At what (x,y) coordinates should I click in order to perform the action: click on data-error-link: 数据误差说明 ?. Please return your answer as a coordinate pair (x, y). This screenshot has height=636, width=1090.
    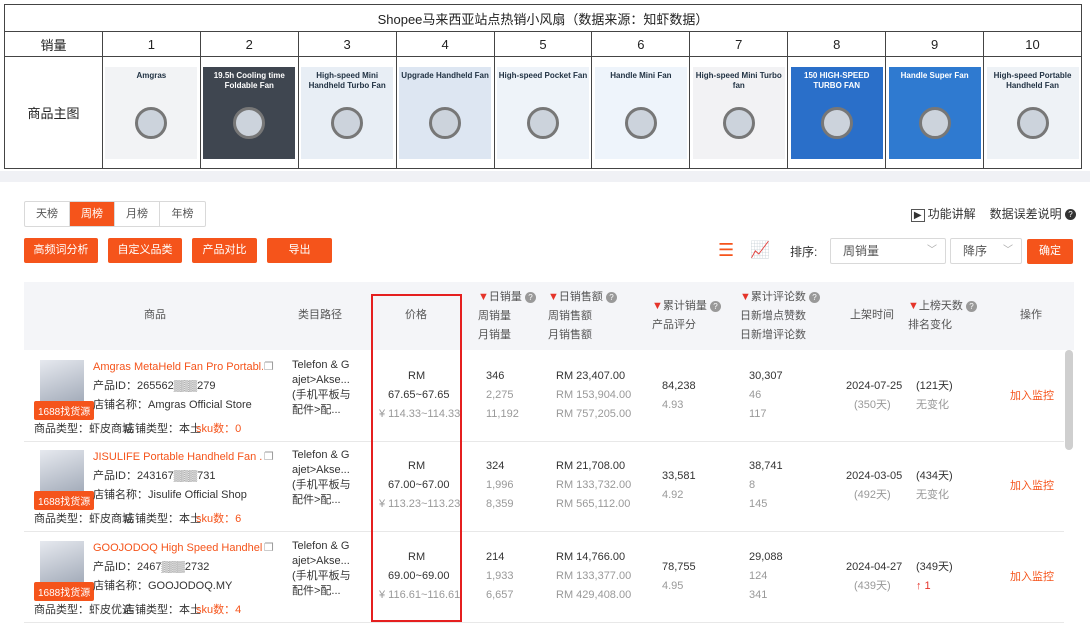
    Looking at the image, I should click on (1033, 213).